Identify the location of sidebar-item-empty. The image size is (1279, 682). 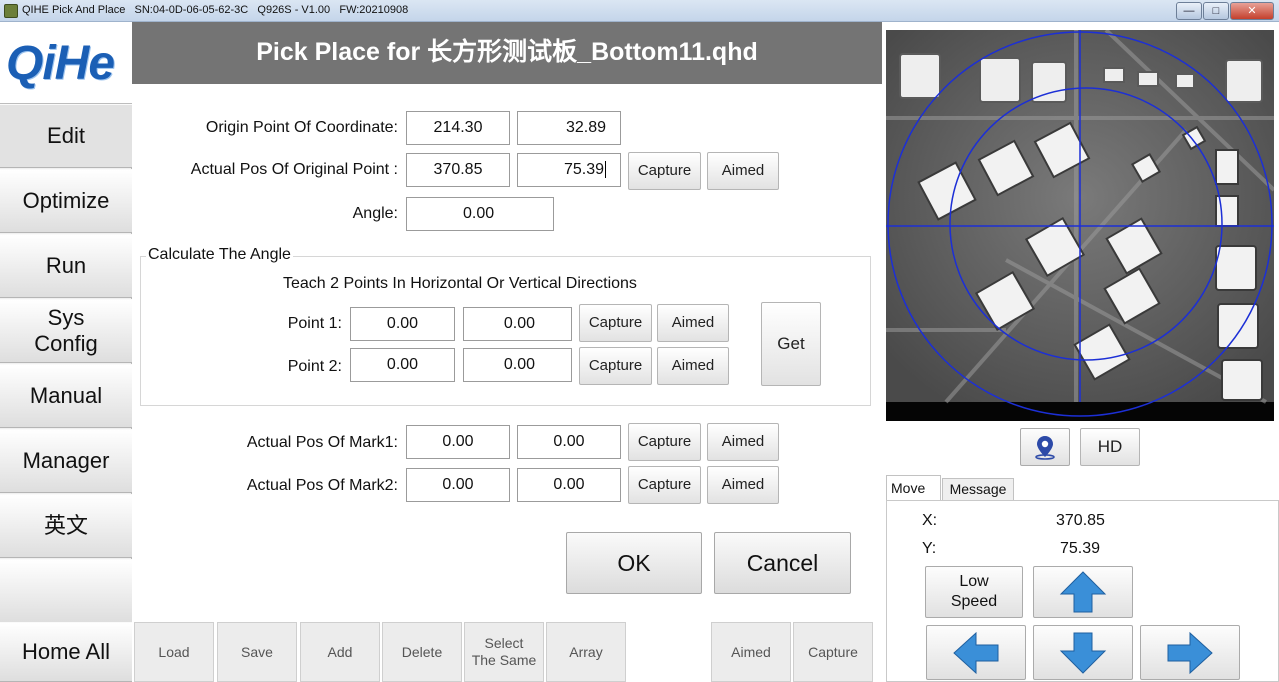
(66, 591).